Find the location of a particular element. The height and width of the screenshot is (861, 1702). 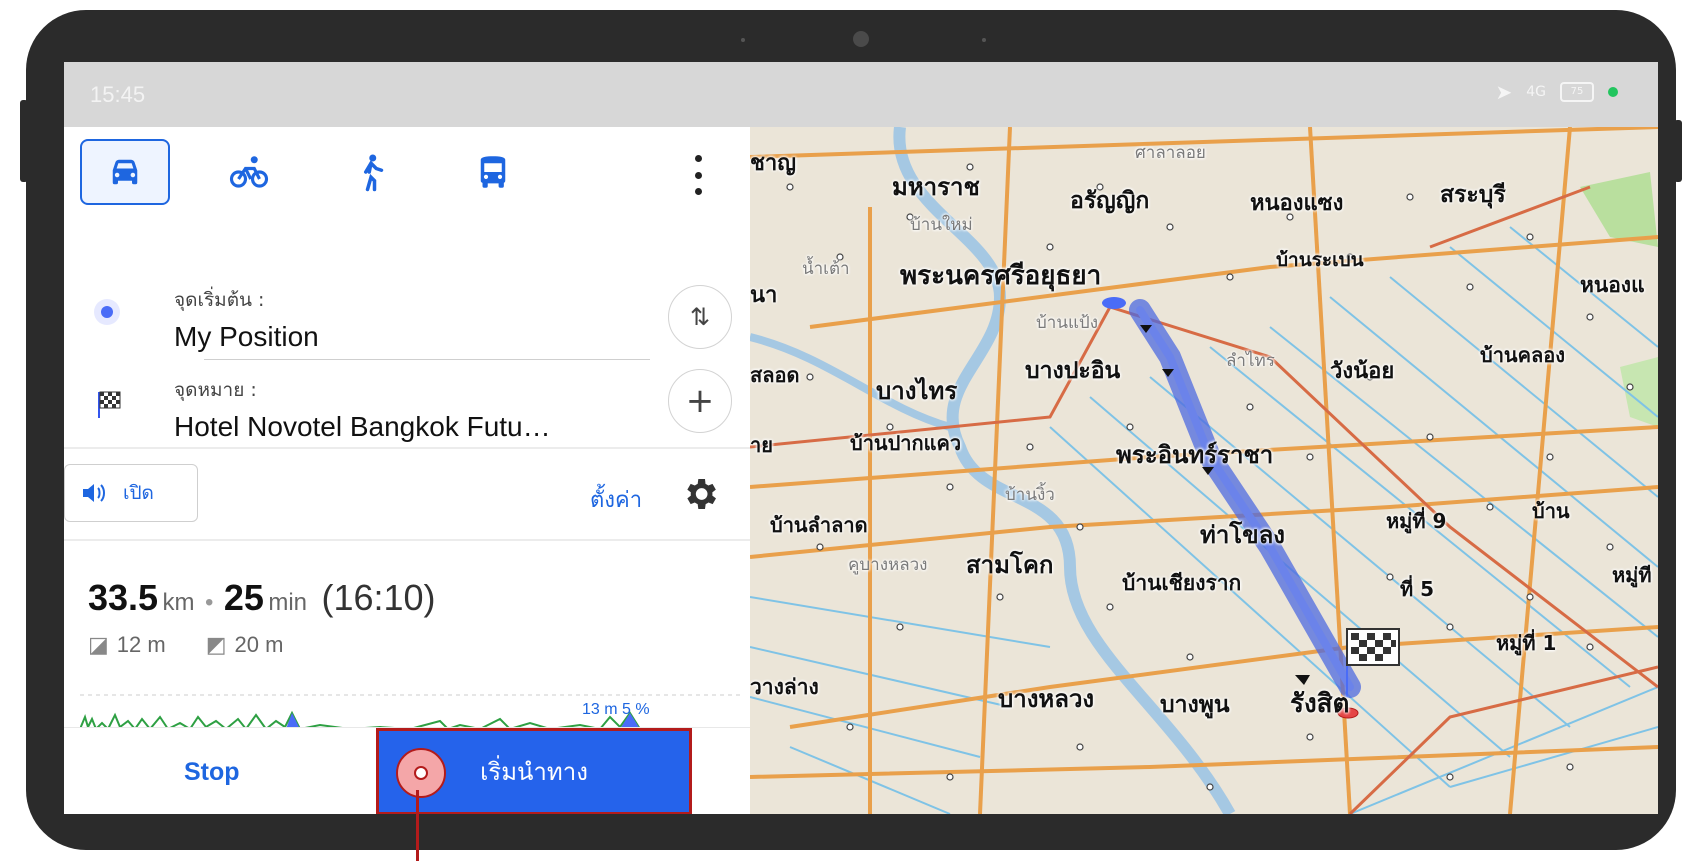

voice-status-label: เปิด is located at coordinates (138, 493).